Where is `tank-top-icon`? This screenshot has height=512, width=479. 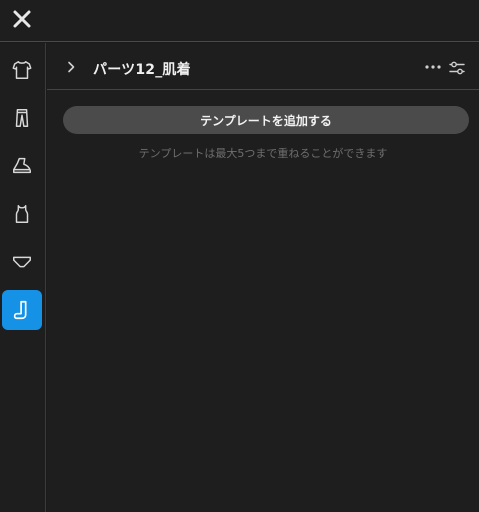 tank-top-icon is located at coordinates (22, 214).